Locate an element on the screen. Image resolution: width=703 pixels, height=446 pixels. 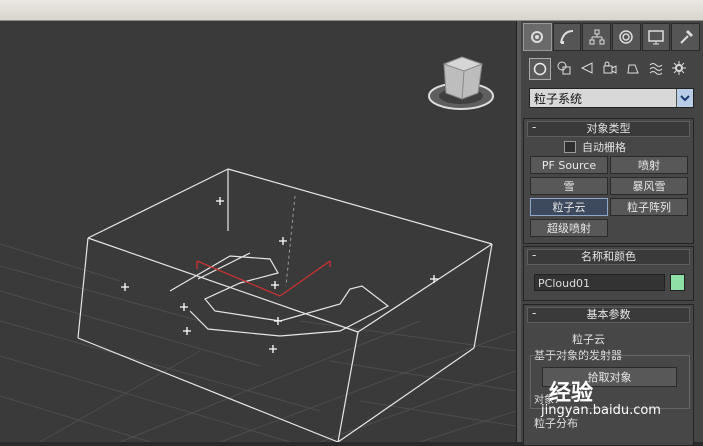
shapes-category is located at coordinates (564, 68).